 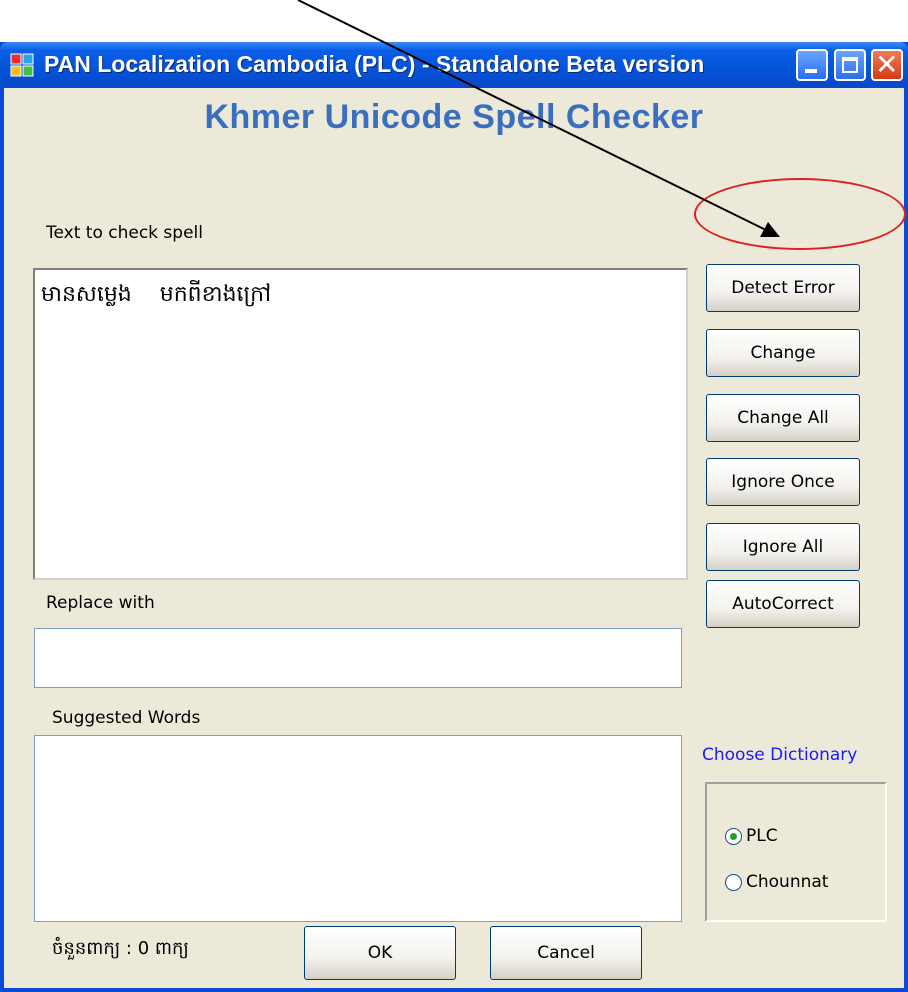 I want to click on suggested-words-label: Suggested Words, so click(x=126, y=718).